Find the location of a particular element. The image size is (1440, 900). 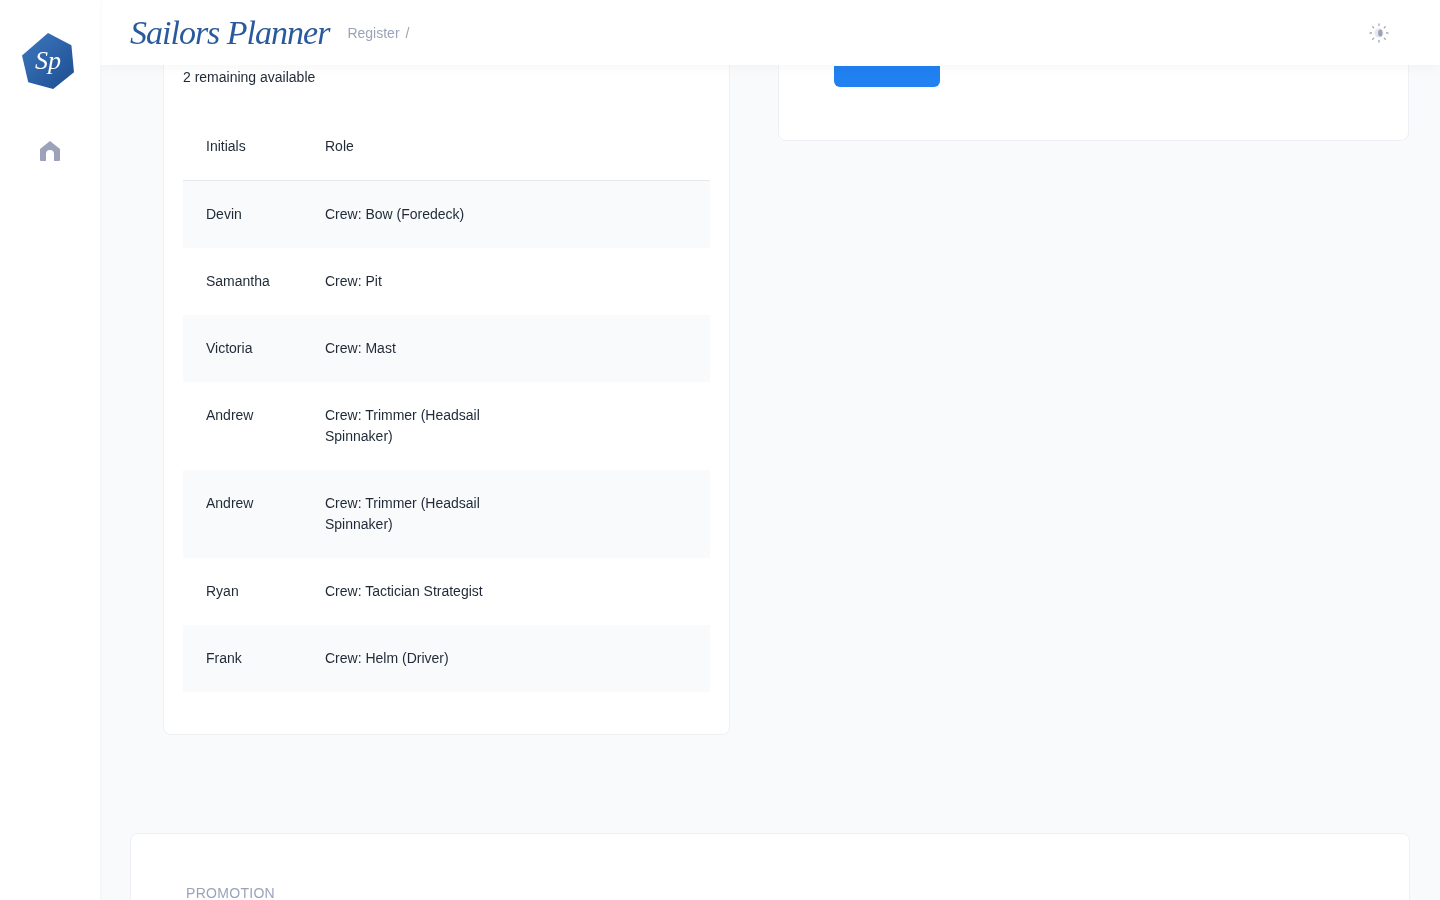

column-header: Role is located at coordinates (408, 147).